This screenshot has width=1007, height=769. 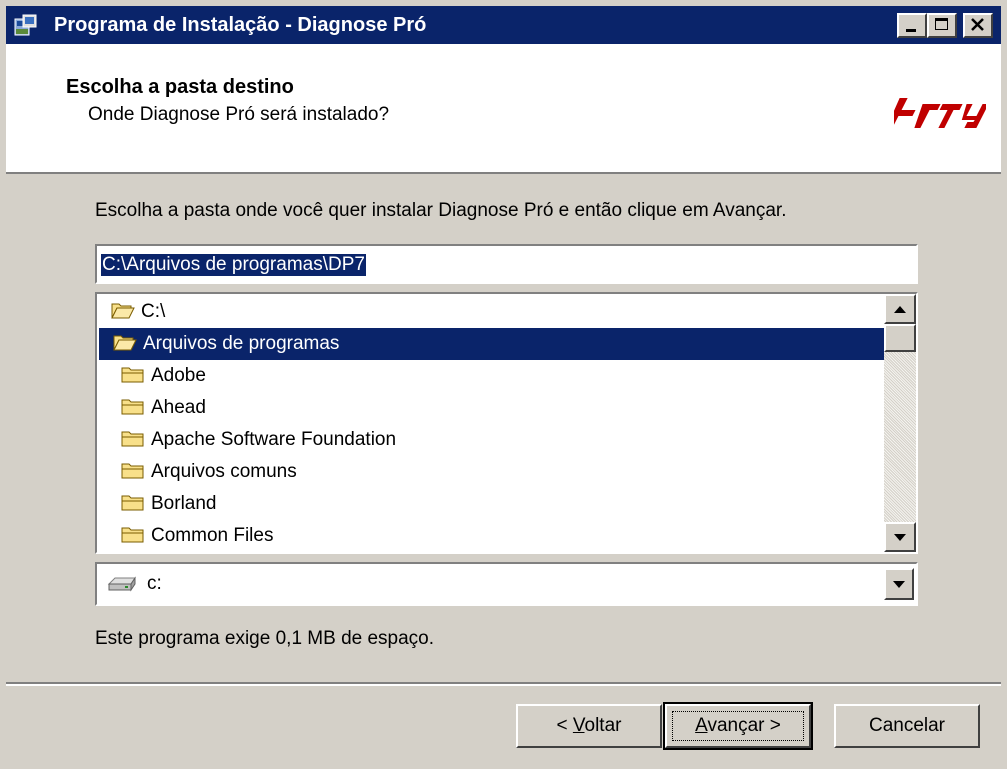 I want to click on scroll-down-button, so click(x=900, y=537).